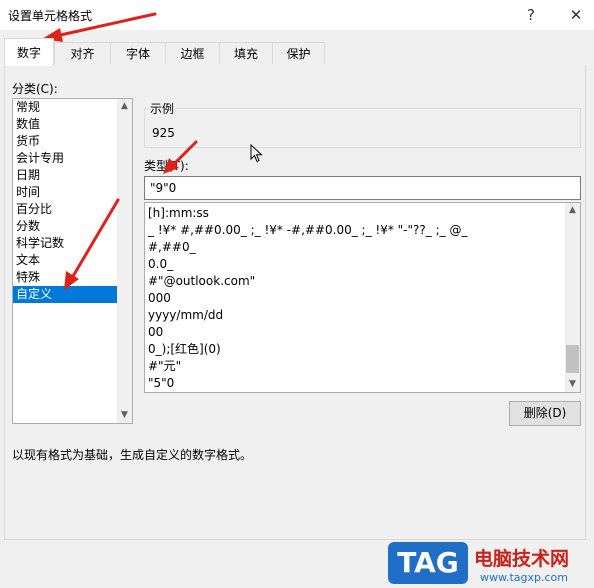 Image resolution: width=594 pixels, height=588 pixels. What do you see at coordinates (66, 243) in the screenshot?
I see `category-item: 科学记数` at bounding box center [66, 243].